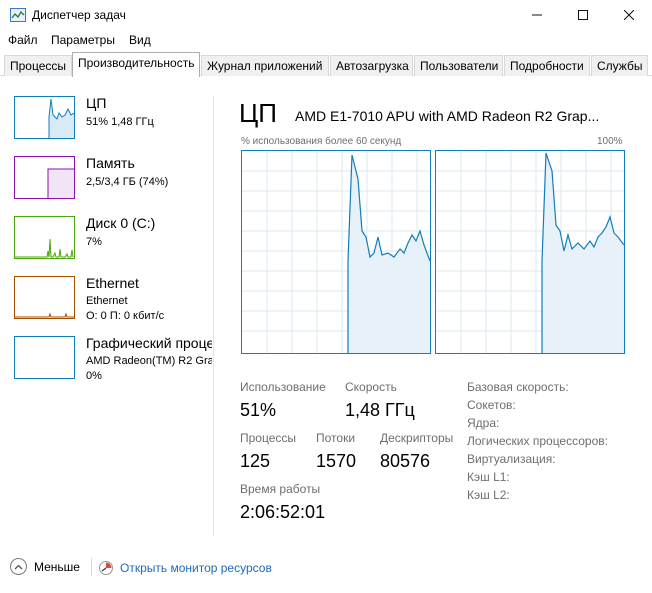  What do you see at coordinates (44, 177) in the screenshot?
I see `memory-thumbnail-graph` at bounding box center [44, 177].